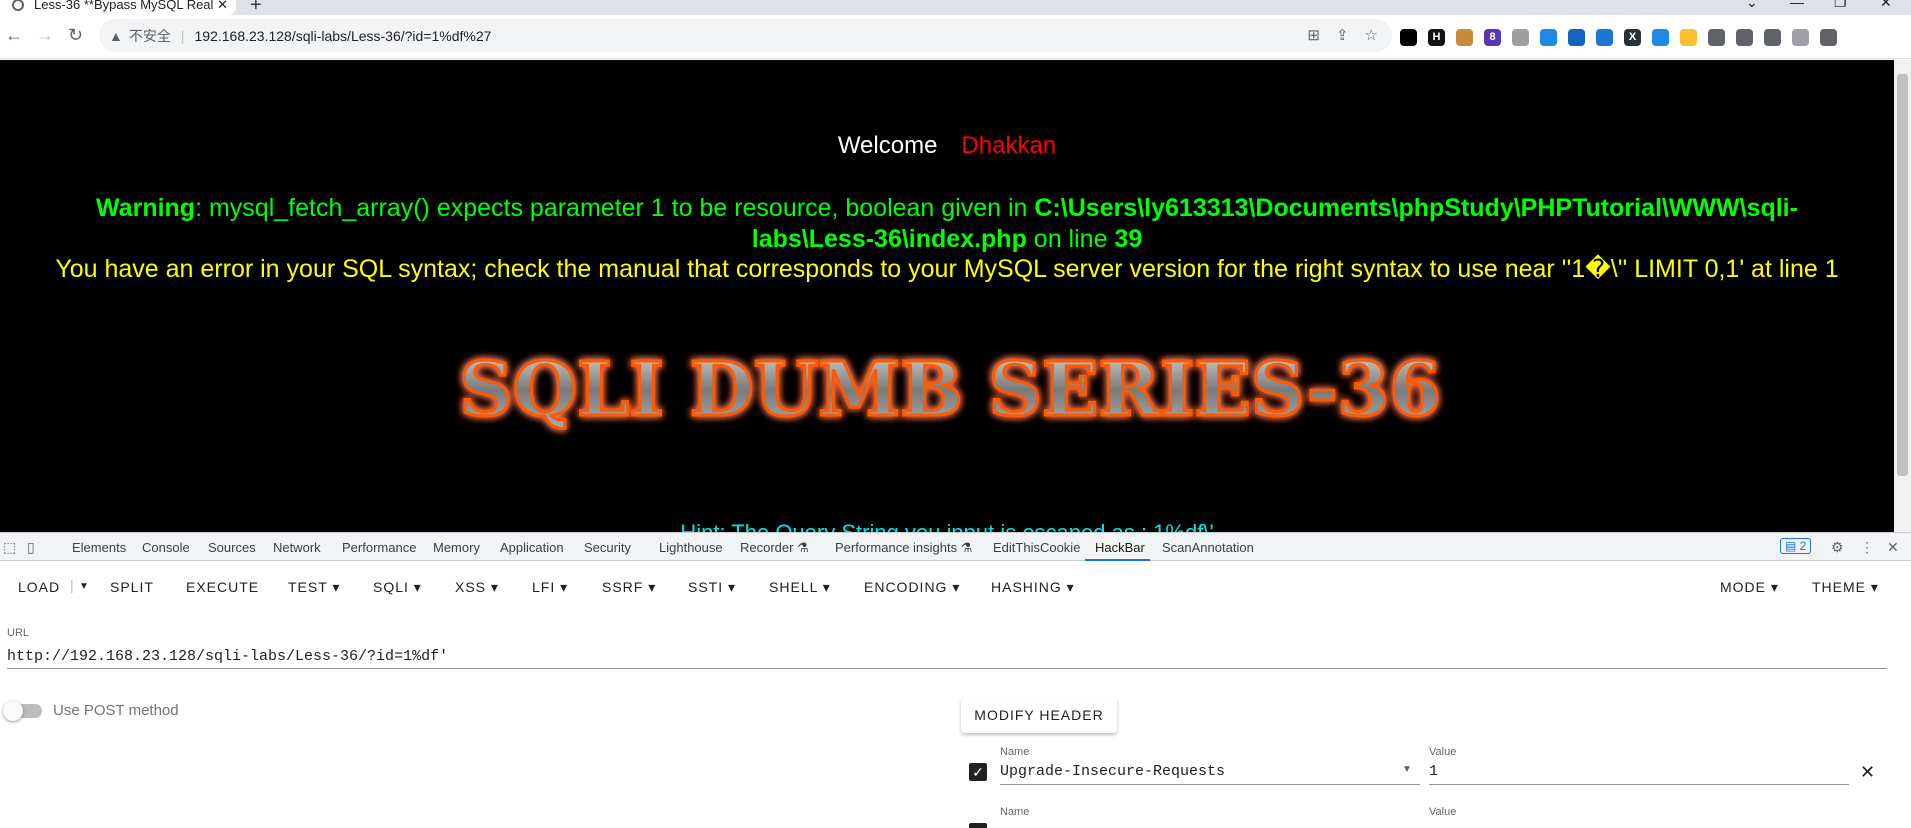 This screenshot has width=1911, height=828. What do you see at coordinates (166, 547) in the screenshot?
I see `devtools-tab-console: Console` at bounding box center [166, 547].